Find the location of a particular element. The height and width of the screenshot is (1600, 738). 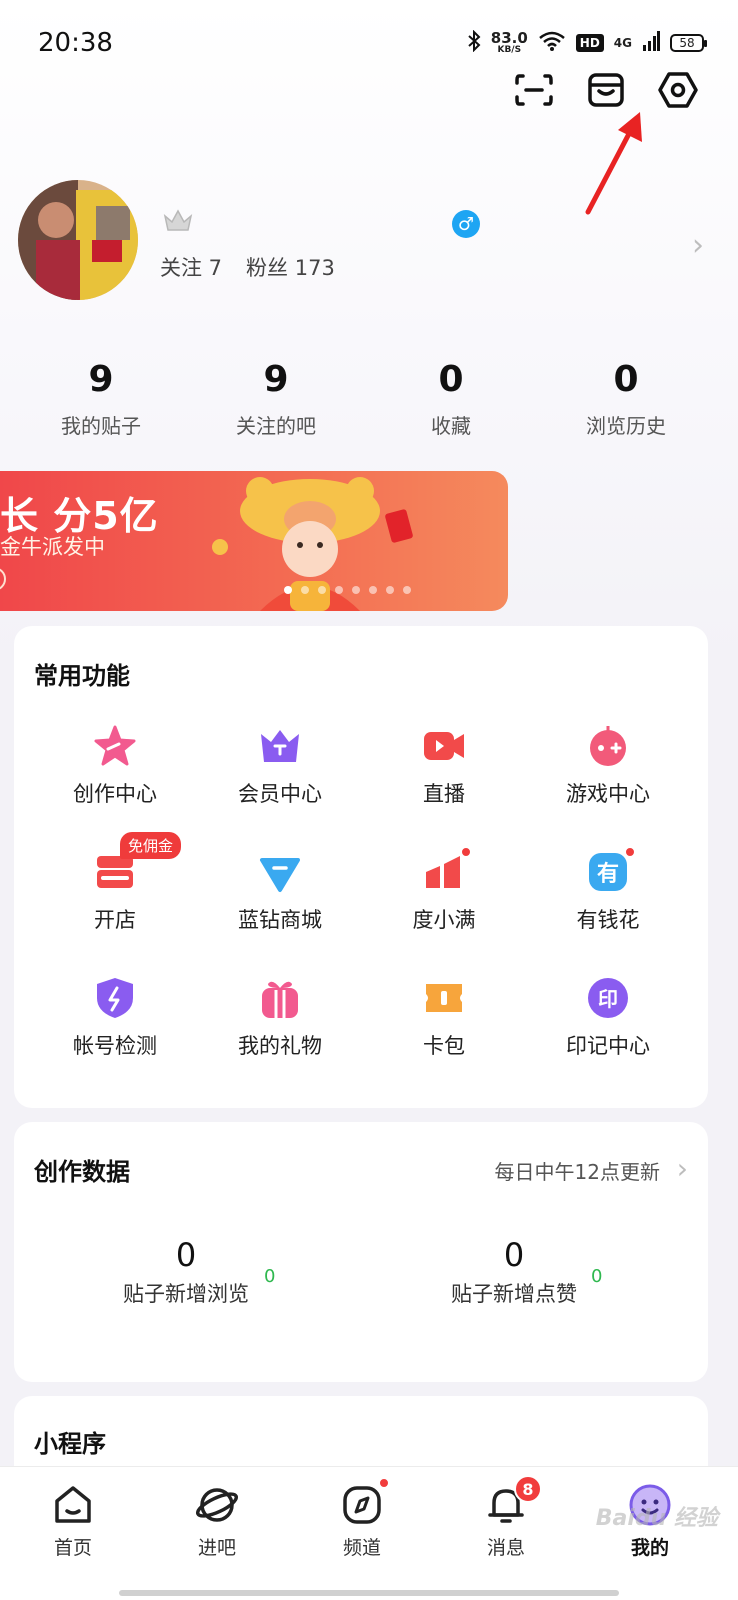

ticket-icon is located at coordinates (444, 998).